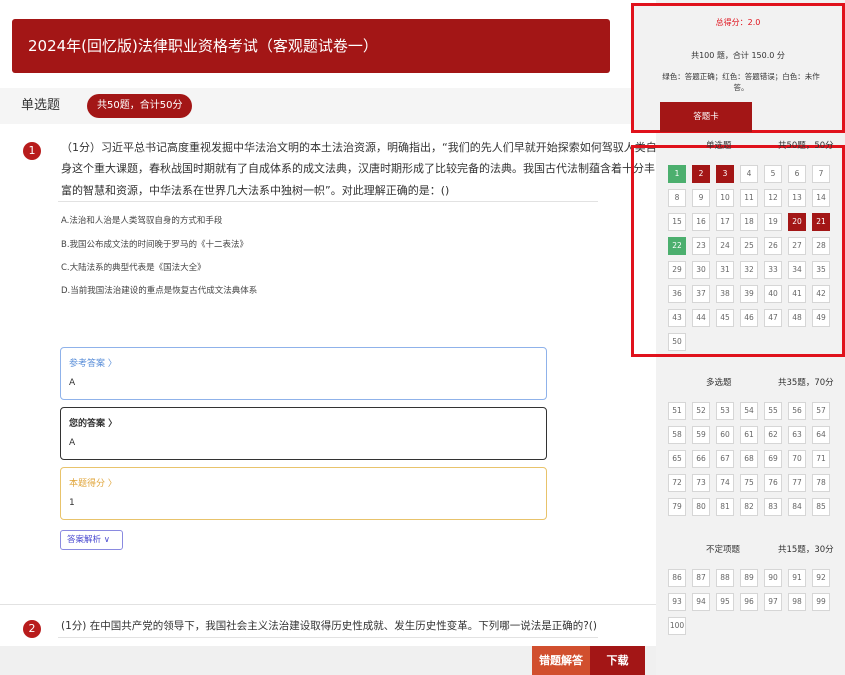 Image resolution: width=845 pixels, height=675 pixels. Describe the element at coordinates (821, 294) in the screenshot. I see `answer-card-cell: 42` at that location.